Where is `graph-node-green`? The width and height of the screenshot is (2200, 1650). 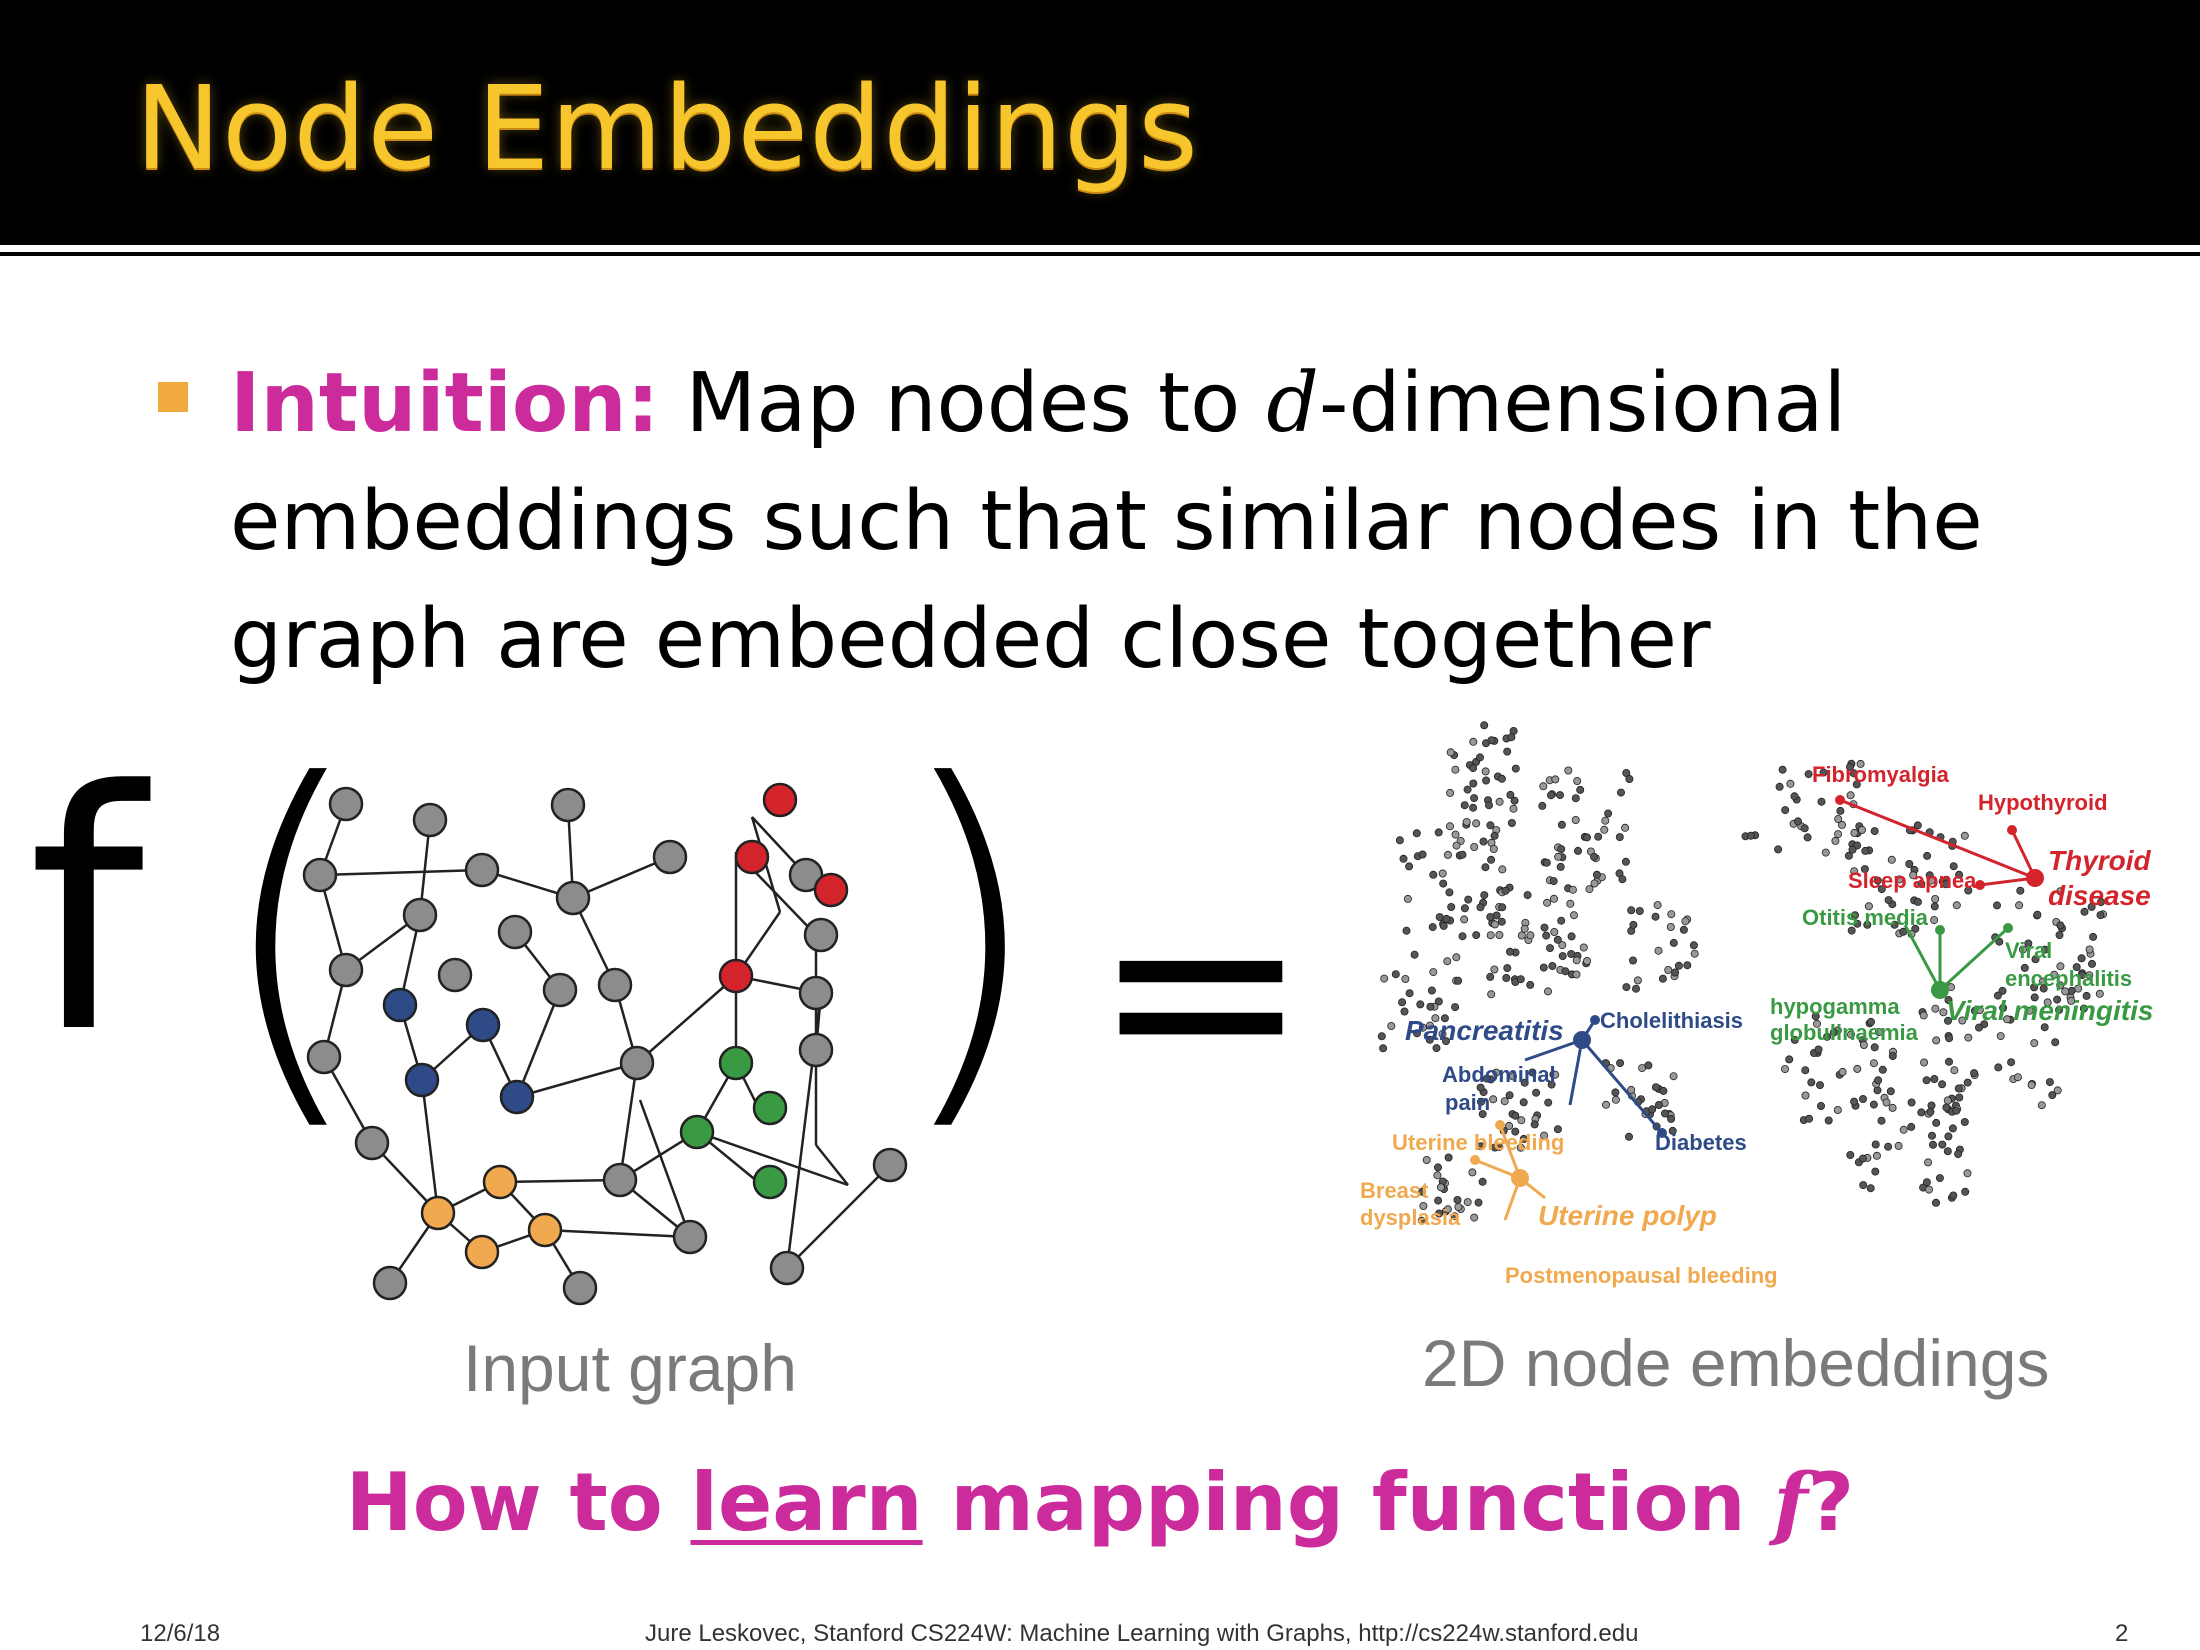
graph-node-green is located at coordinates (736, 1063).